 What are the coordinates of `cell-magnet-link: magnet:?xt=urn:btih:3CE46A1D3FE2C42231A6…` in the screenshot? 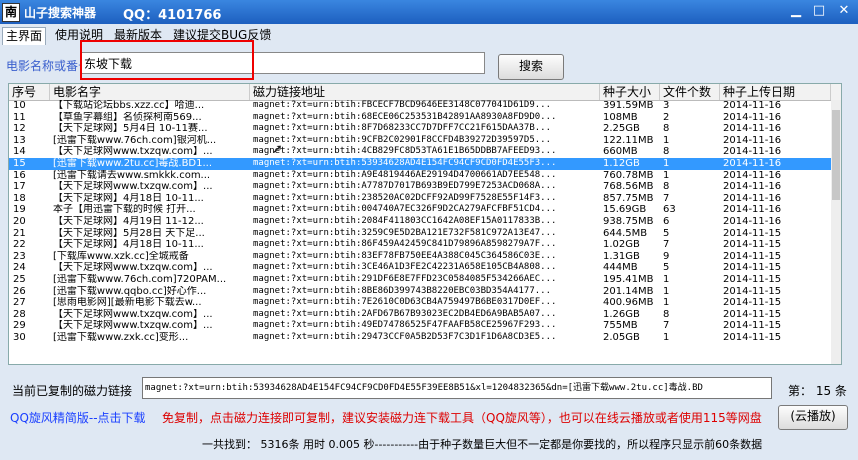 It's located at (425, 268).